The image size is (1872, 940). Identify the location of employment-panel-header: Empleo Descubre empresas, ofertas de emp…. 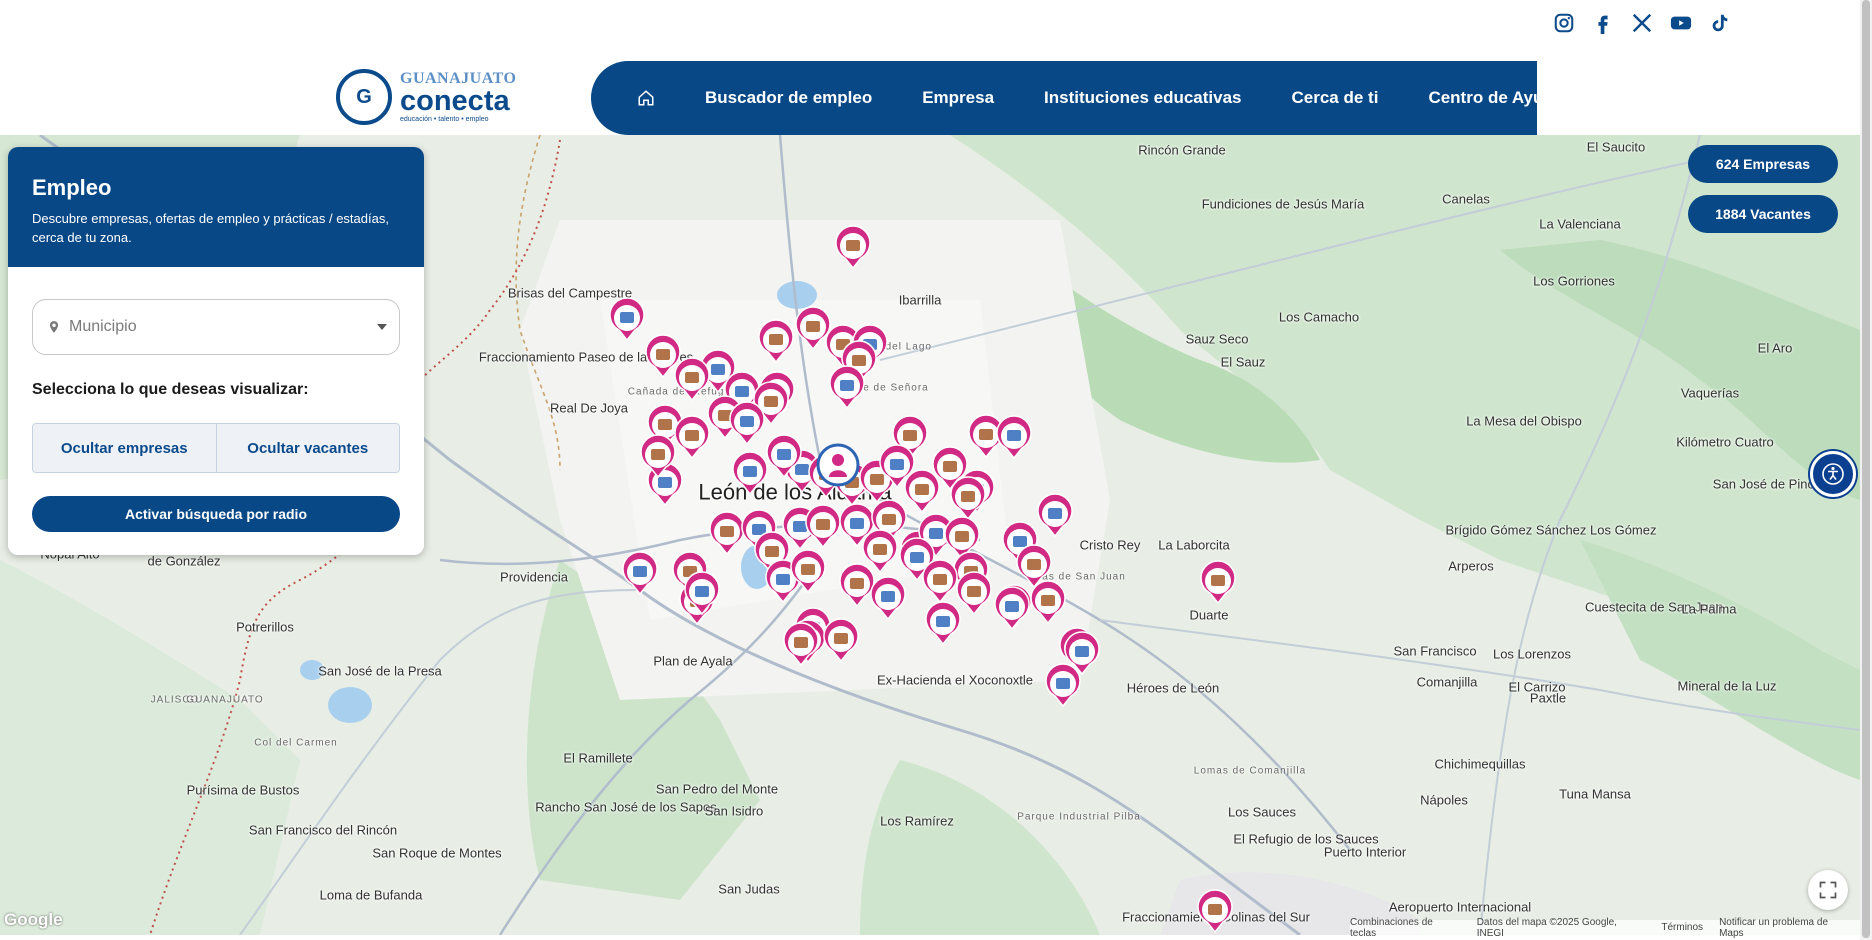
(216, 207).